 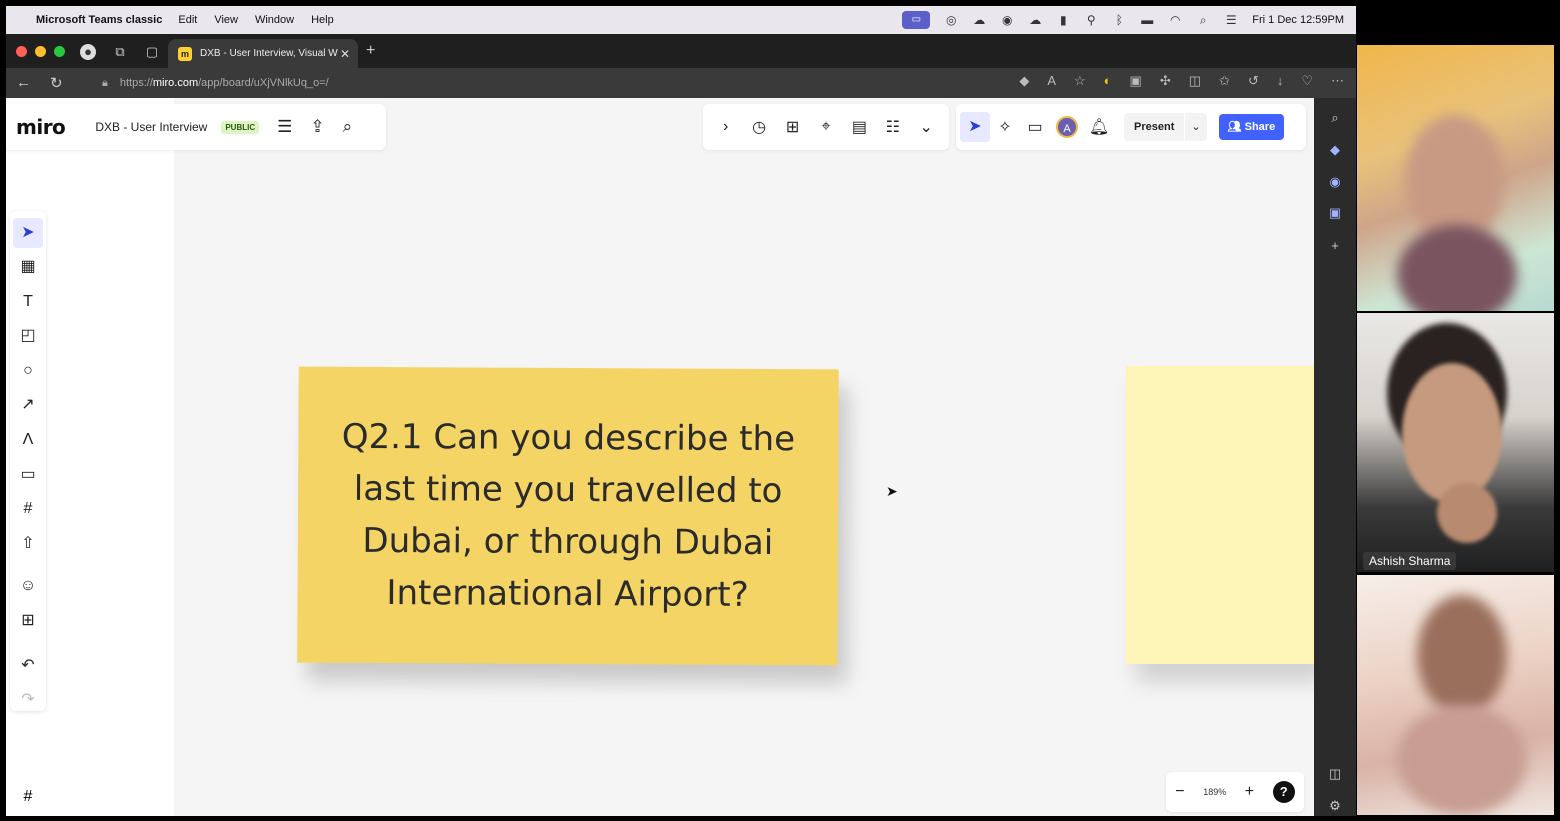 What do you see at coordinates (28, 475) in the screenshot?
I see `comment-tool-icon: ▭` at bounding box center [28, 475].